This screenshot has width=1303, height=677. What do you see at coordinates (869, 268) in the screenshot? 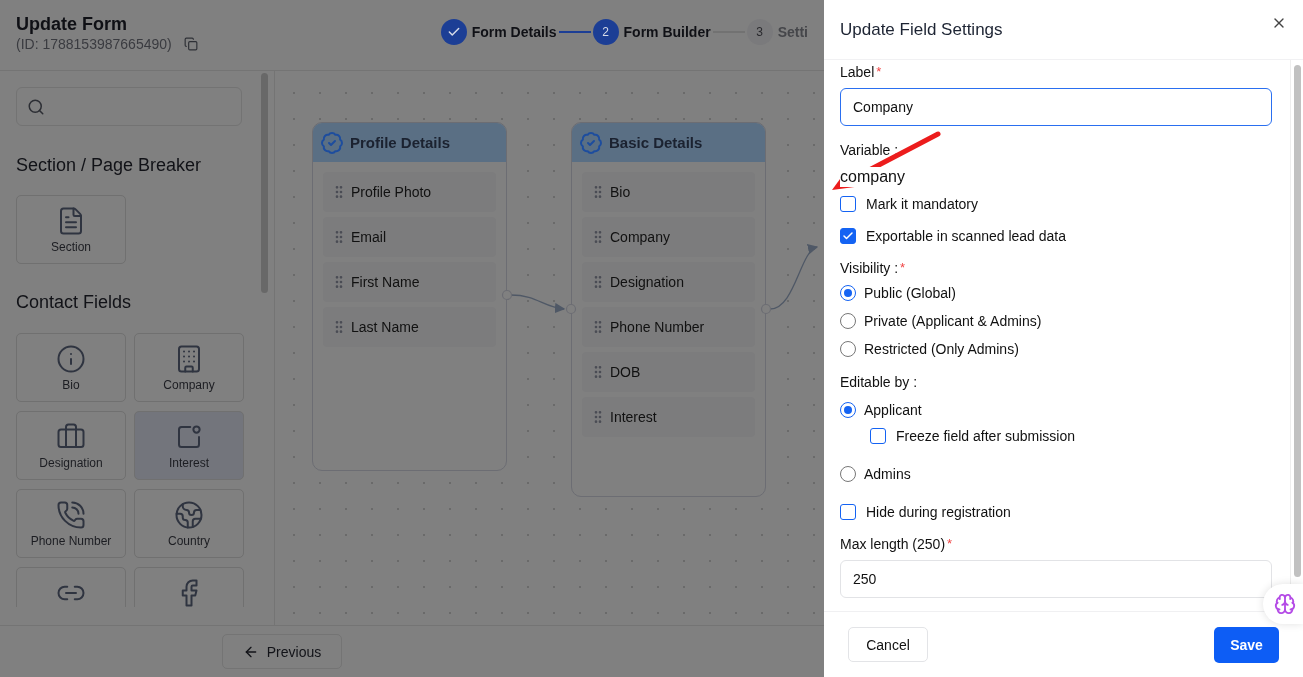
I see `field-label: Visibility :` at bounding box center [869, 268].